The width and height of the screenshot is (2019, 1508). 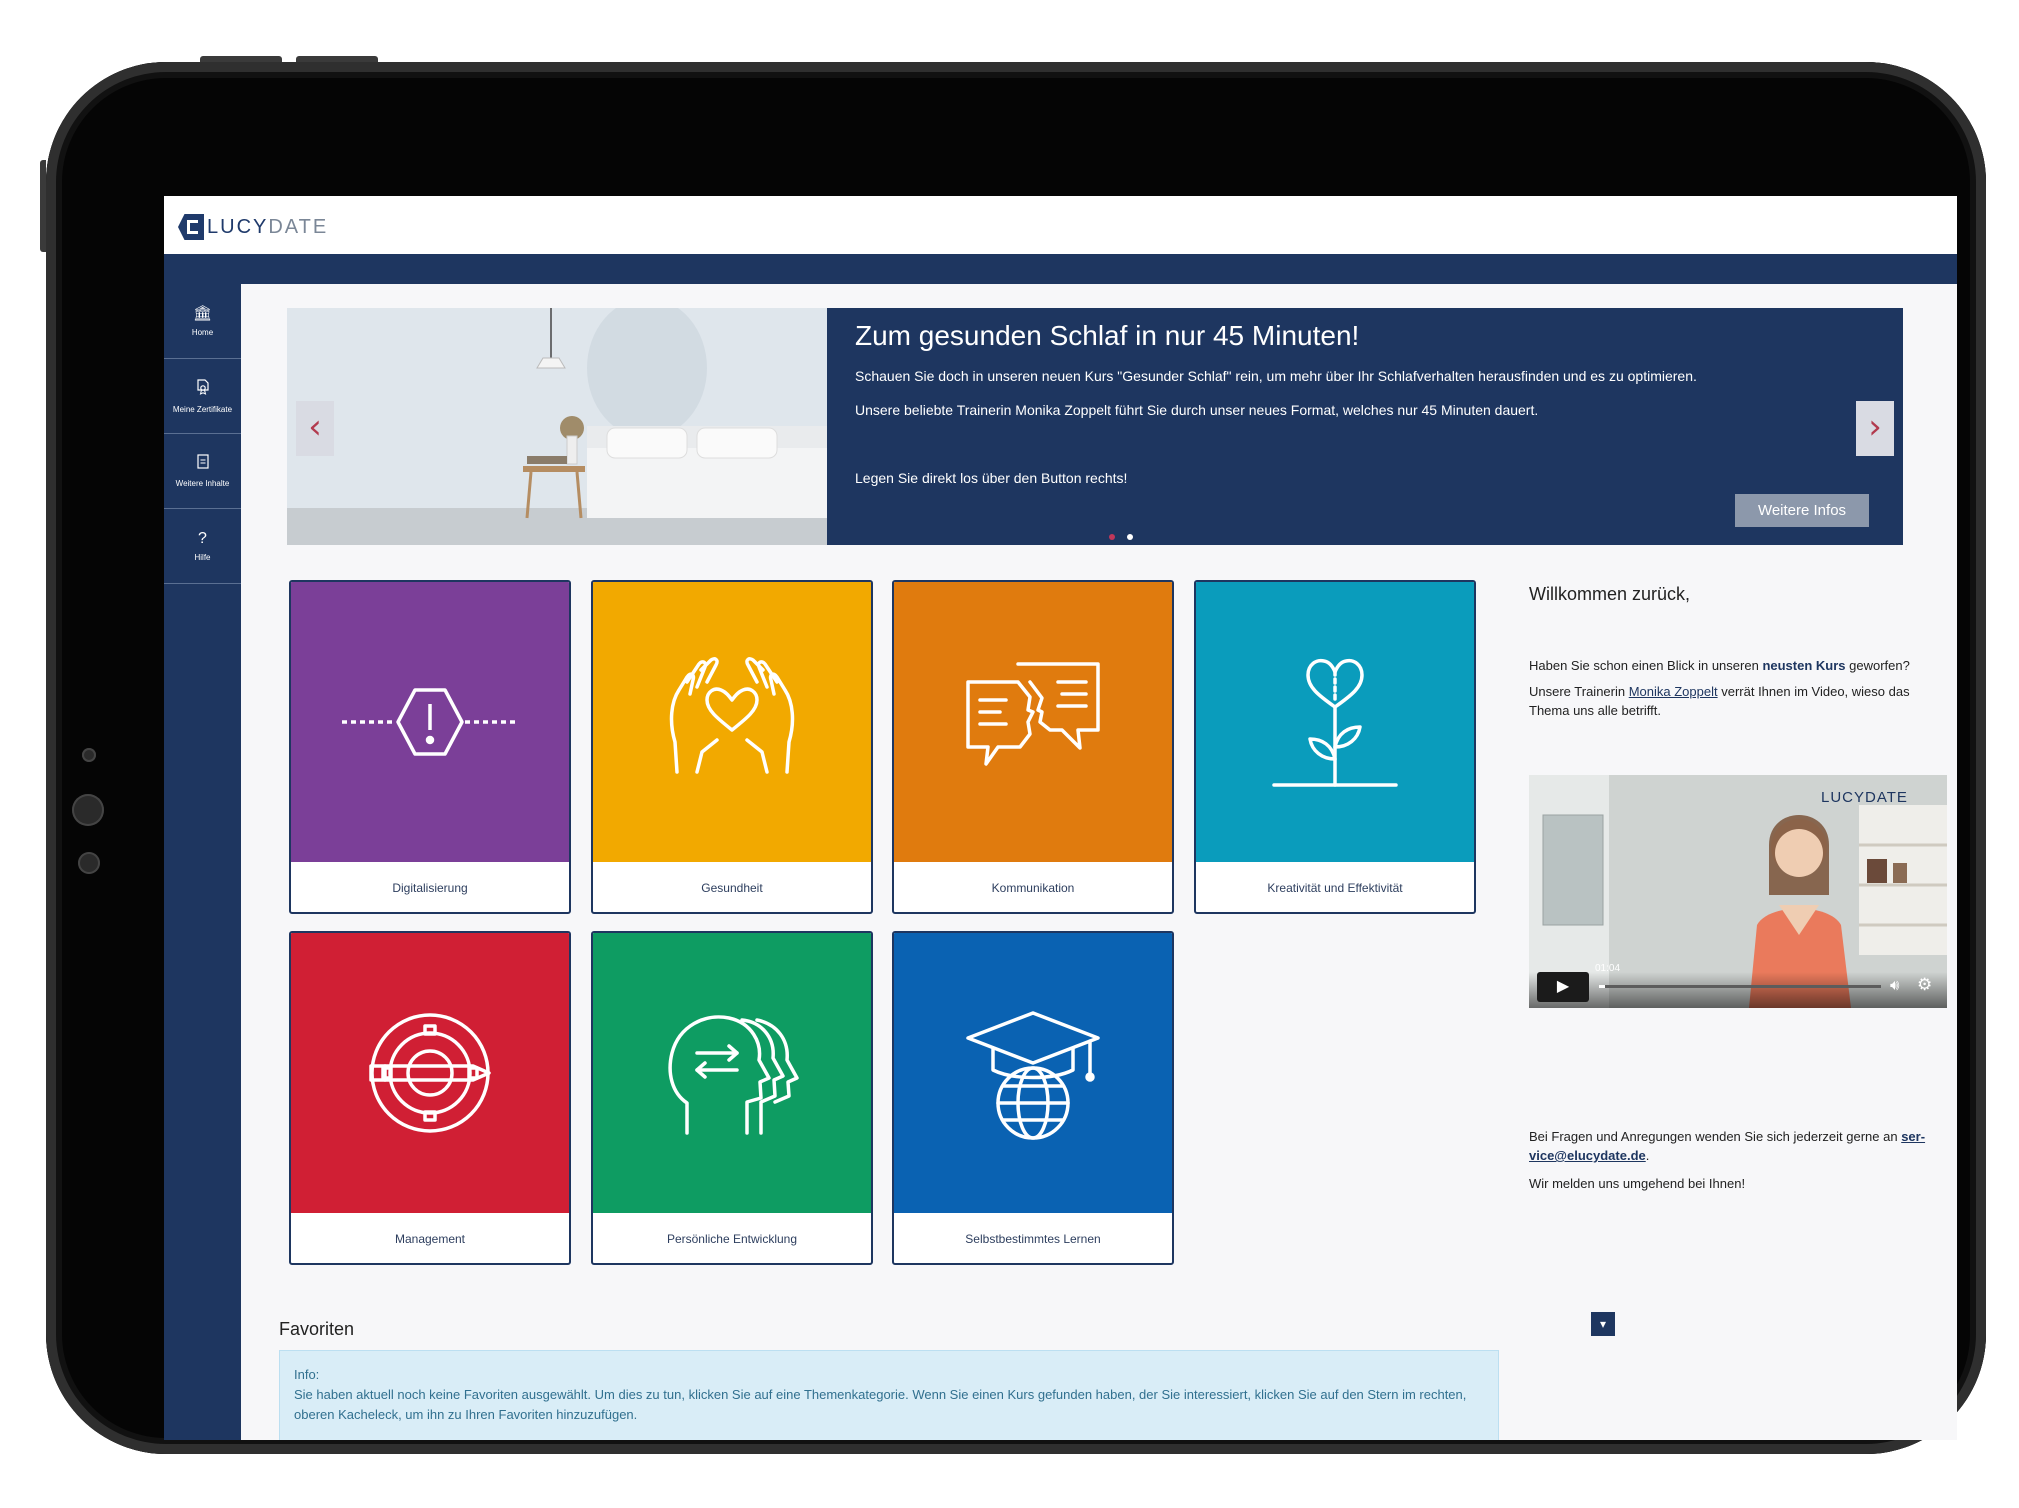 I want to click on speech-faces-icon, so click(x=1033, y=714).